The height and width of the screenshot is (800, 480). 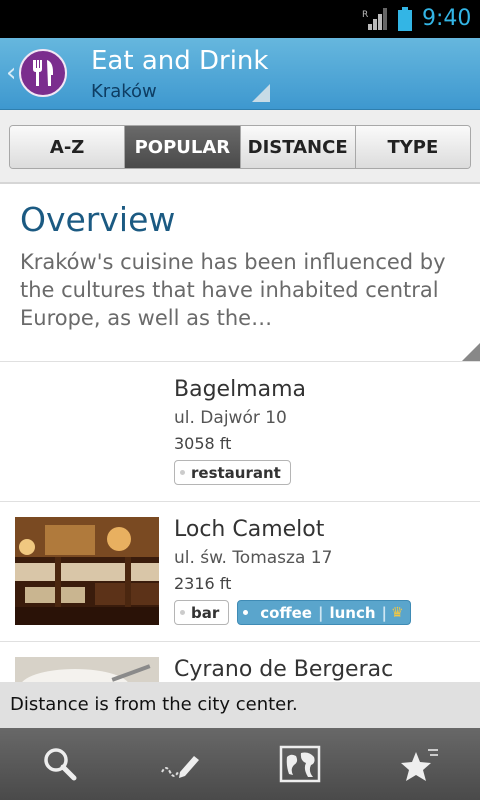 I want to click on tag-coffee: coffee, so click(x=286, y=612).